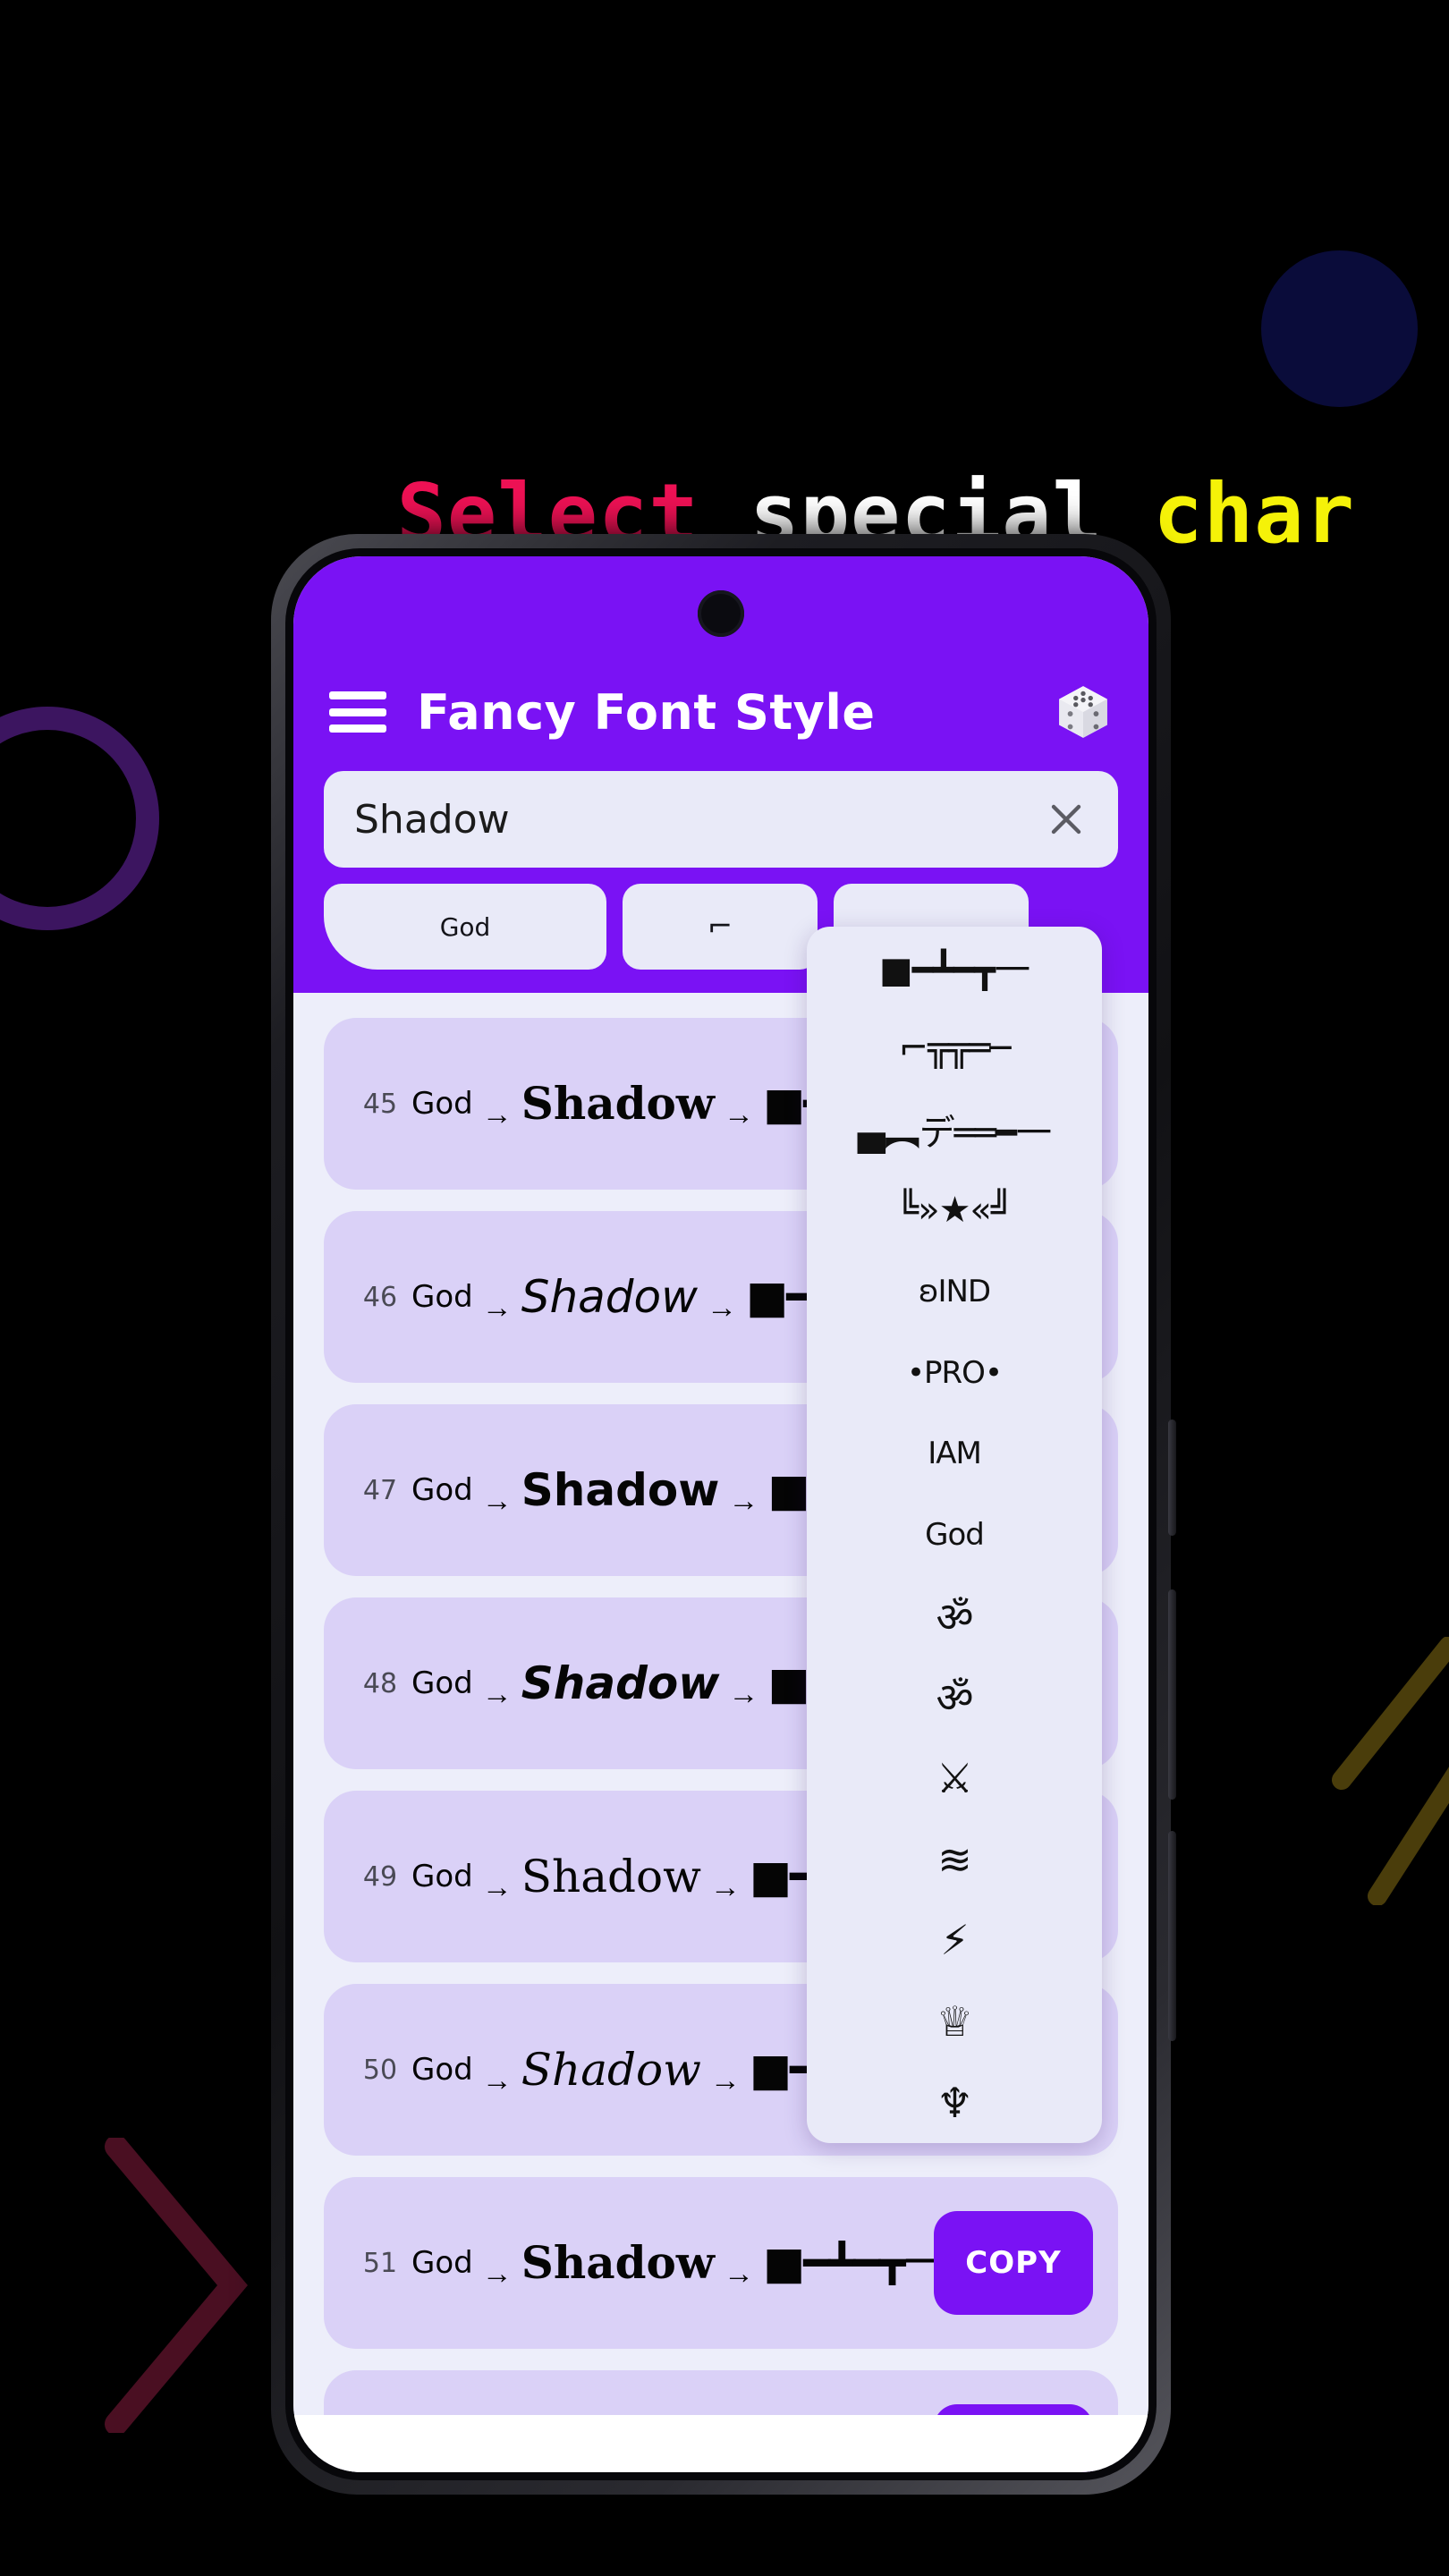 This screenshot has height=2576, width=1449. Describe the element at coordinates (1172, 1477) in the screenshot. I see `phone-side-button-top` at that location.